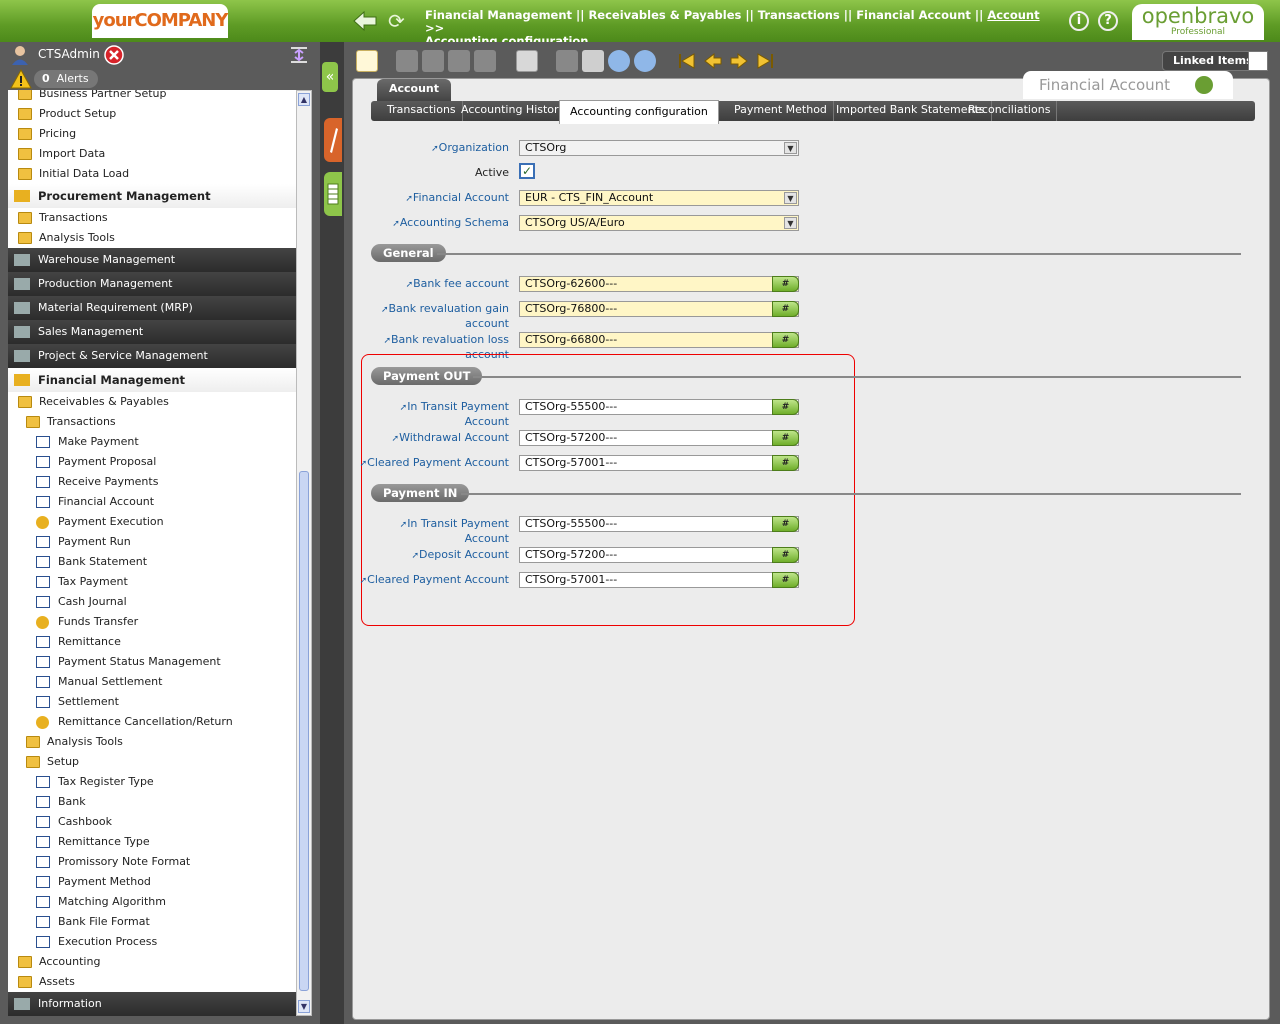 The image size is (1280, 1024). Describe the element at coordinates (408, 253) in the screenshot. I see `section-general-title: General` at that location.